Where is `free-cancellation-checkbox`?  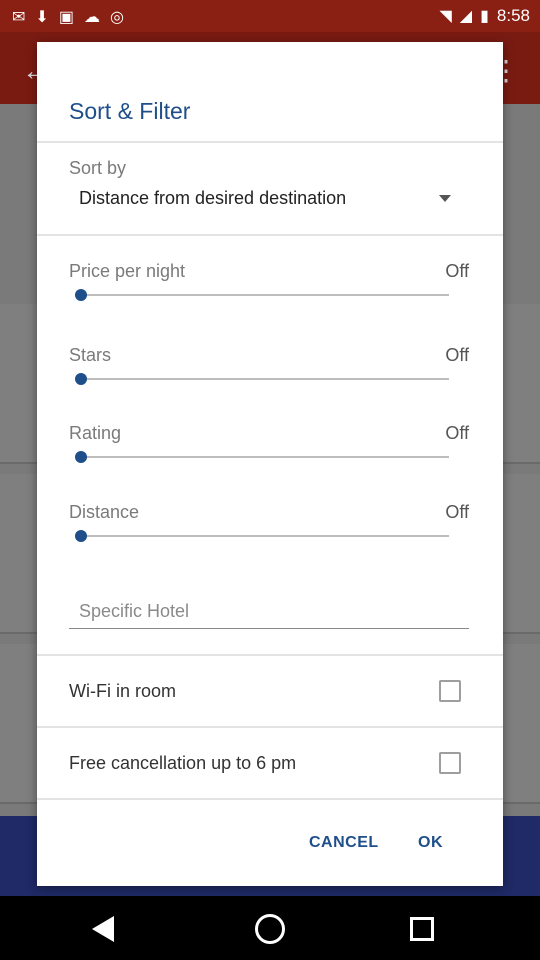
free-cancellation-checkbox is located at coordinates (450, 763).